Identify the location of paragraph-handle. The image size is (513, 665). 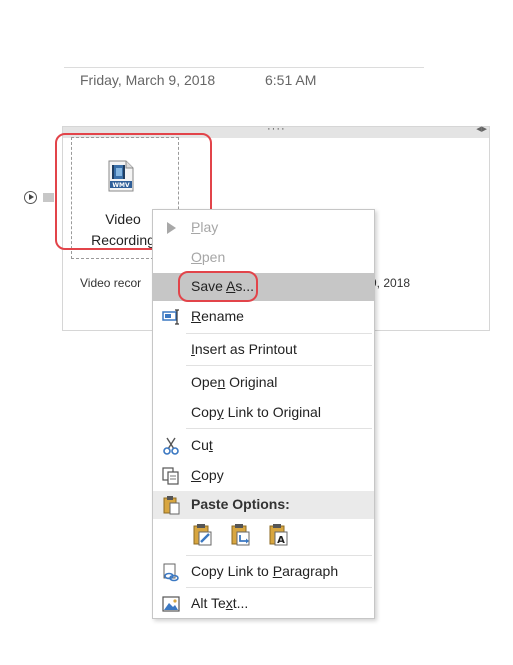
(48, 197).